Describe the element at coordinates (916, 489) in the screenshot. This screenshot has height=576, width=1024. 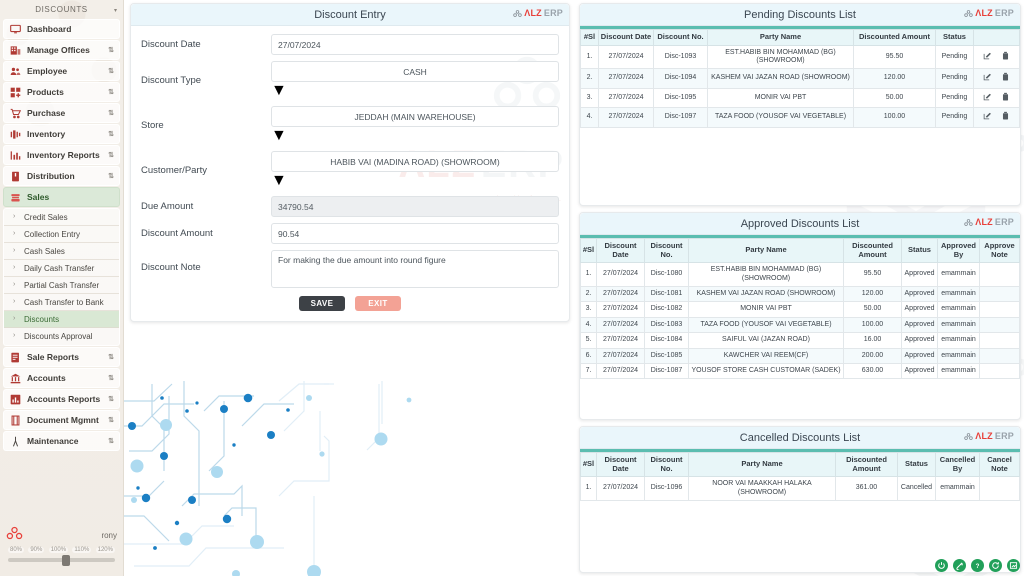
I see `cell-status: Cancelled` at that location.